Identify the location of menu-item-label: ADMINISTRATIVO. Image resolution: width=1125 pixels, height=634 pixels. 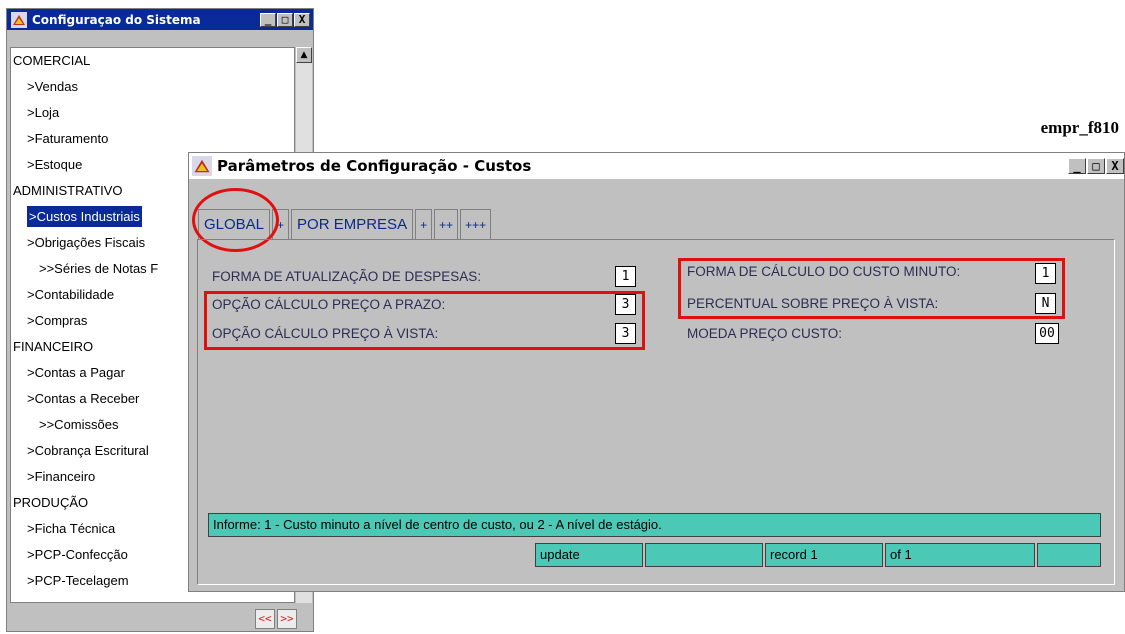
(68, 190).